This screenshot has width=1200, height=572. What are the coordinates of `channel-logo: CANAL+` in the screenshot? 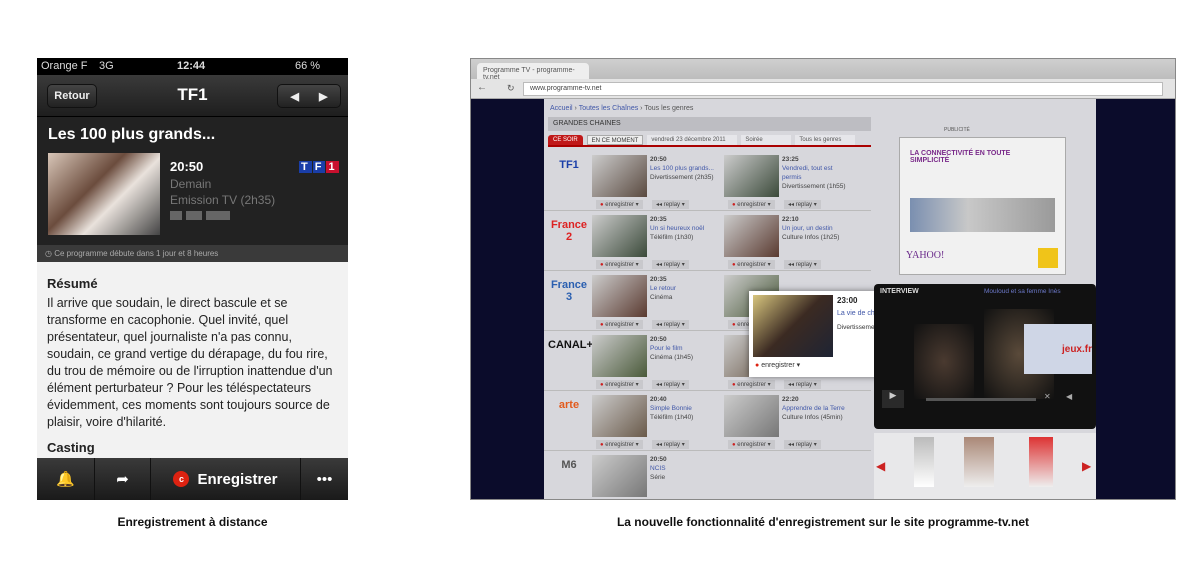 It's located at (570, 345).